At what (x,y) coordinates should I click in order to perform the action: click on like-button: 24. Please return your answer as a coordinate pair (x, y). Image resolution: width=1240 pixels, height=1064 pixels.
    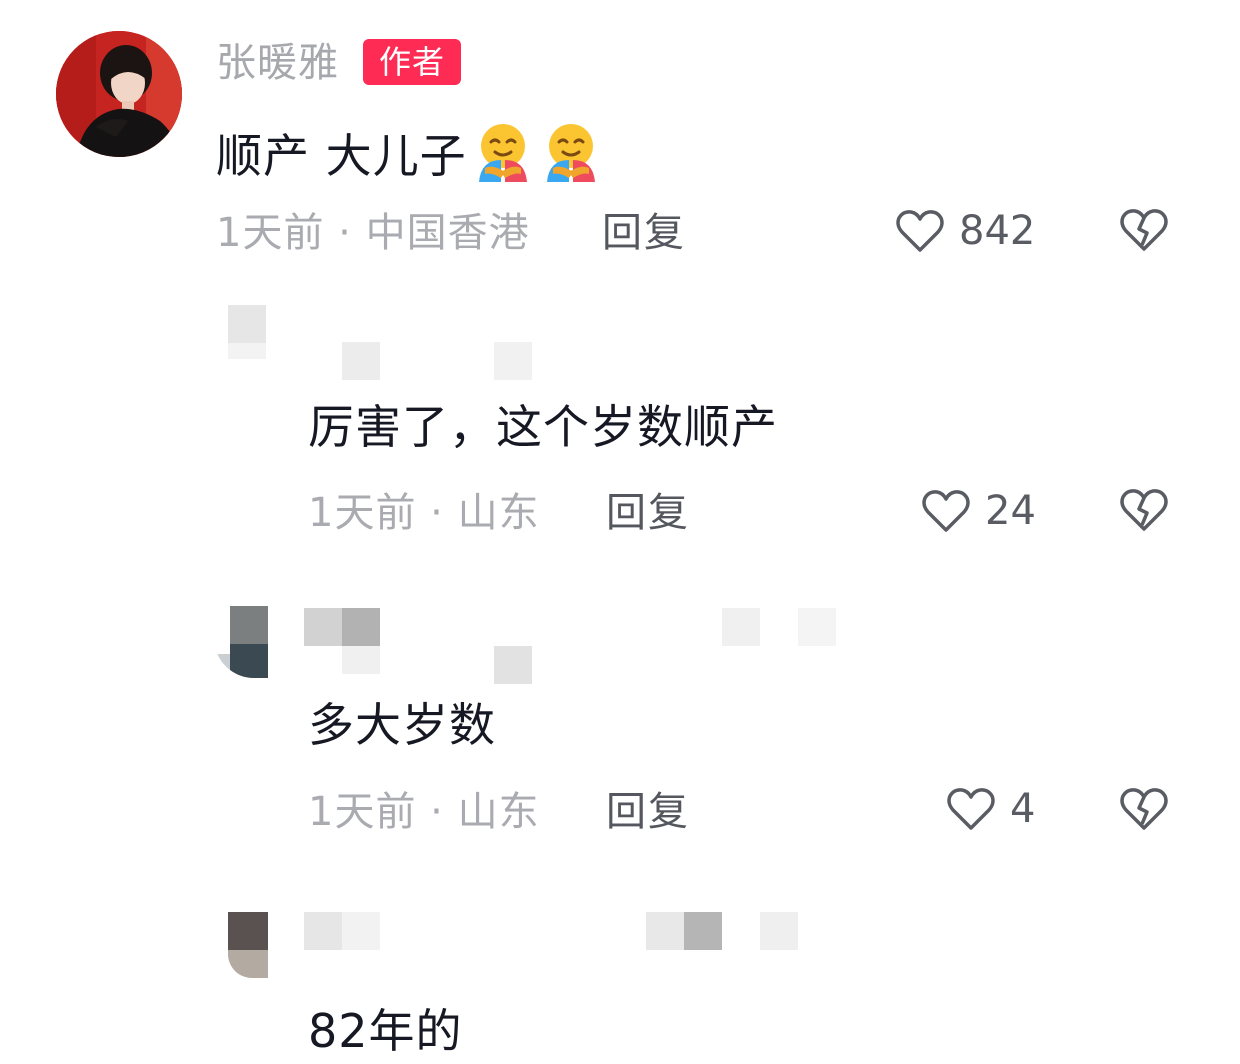
    Looking at the image, I should click on (977, 511).